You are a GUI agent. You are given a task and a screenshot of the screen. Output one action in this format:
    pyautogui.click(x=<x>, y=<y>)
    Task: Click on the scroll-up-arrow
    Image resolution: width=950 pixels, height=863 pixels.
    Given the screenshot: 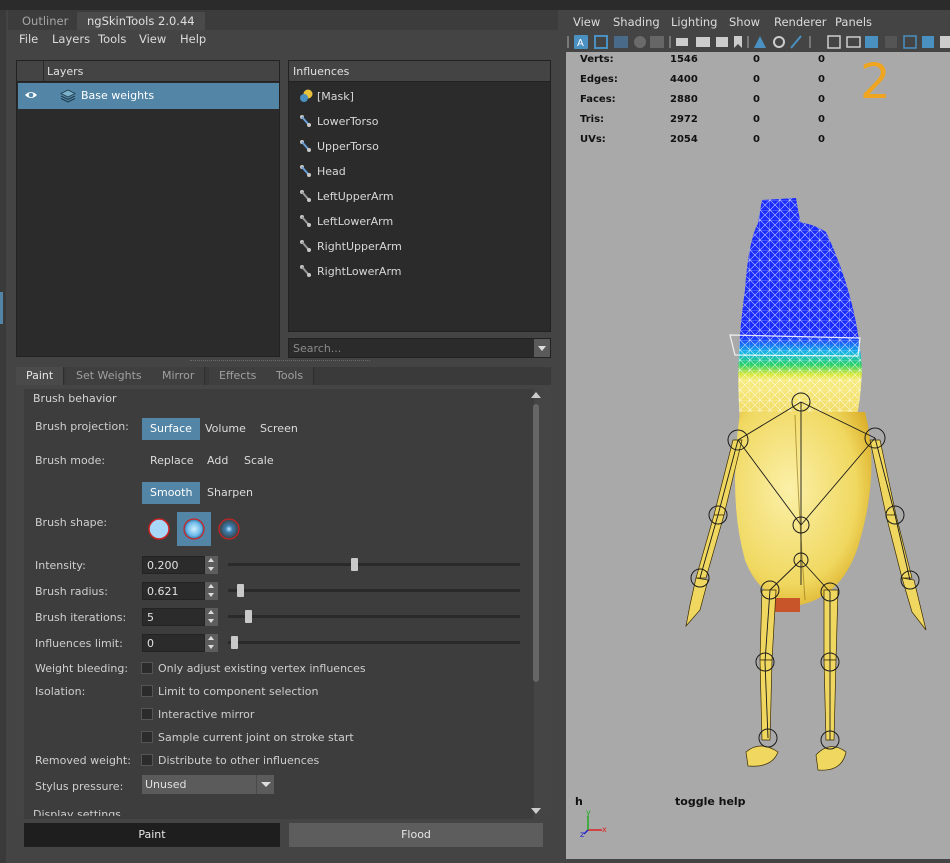 What is the action you would take?
    pyautogui.click(x=536, y=395)
    